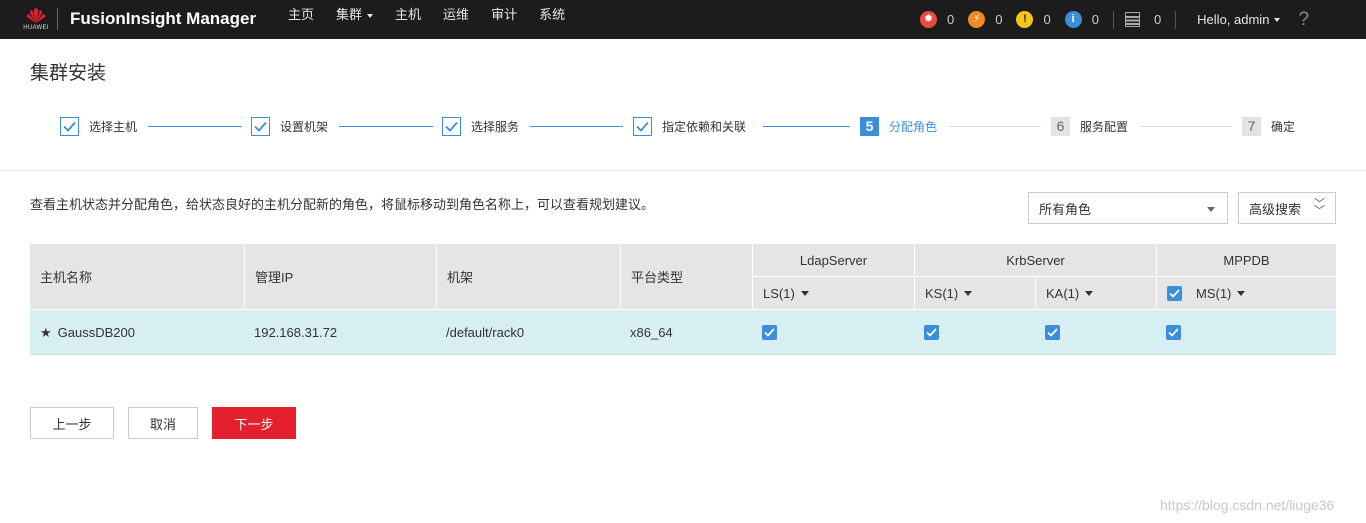 This screenshot has width=1366, height=523. I want to click on rack-value: /default/rack0, so click(485, 332).